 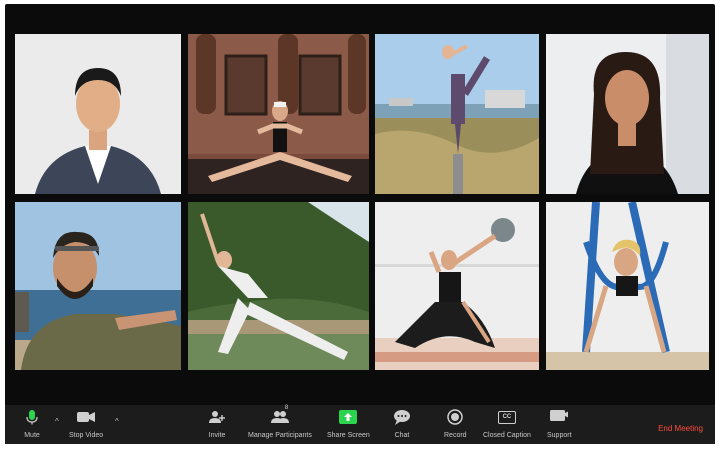 I want to click on chat-button: Chat, so click(x=402, y=423).